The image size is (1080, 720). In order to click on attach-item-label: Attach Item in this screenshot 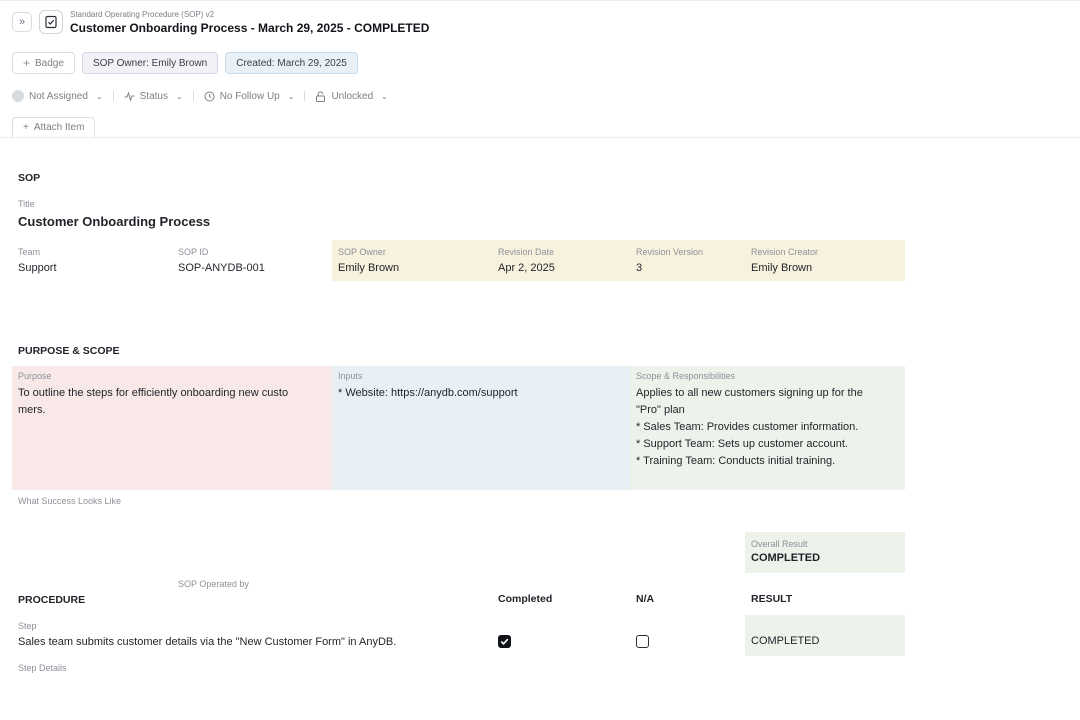, I will do `click(59, 127)`.